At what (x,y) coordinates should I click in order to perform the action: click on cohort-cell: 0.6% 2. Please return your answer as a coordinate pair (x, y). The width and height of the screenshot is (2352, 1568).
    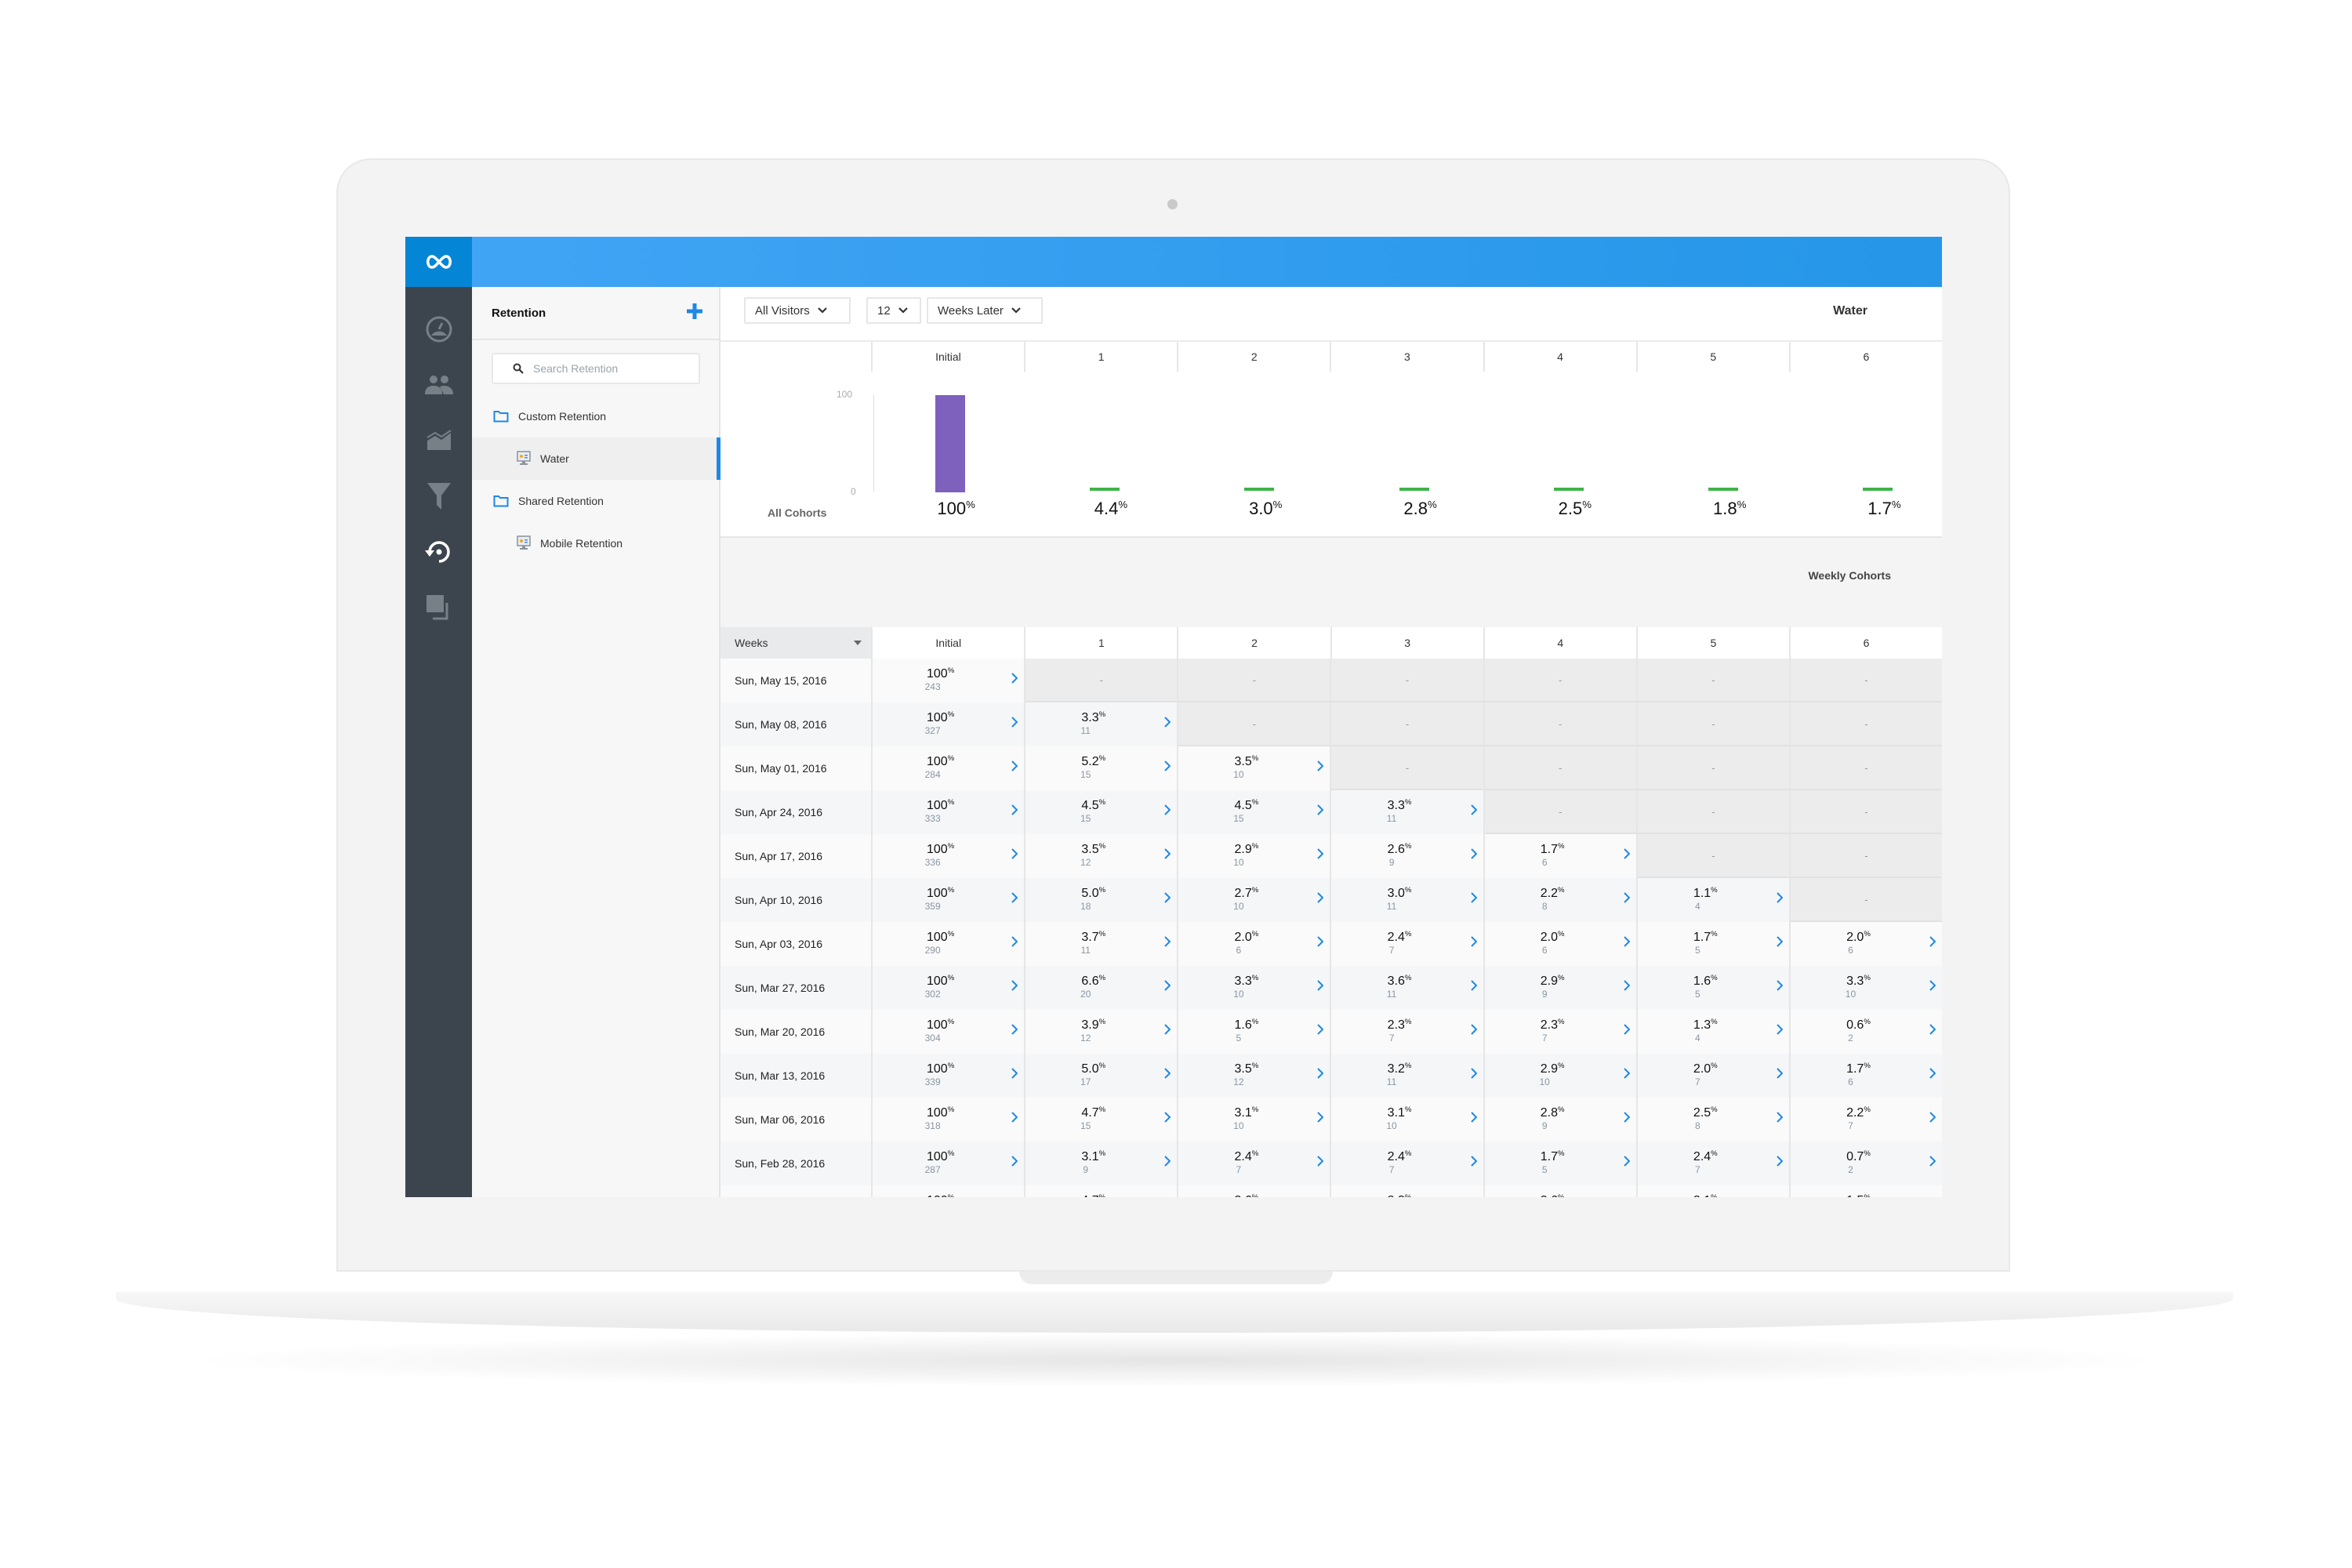
    Looking at the image, I should click on (1865, 1032).